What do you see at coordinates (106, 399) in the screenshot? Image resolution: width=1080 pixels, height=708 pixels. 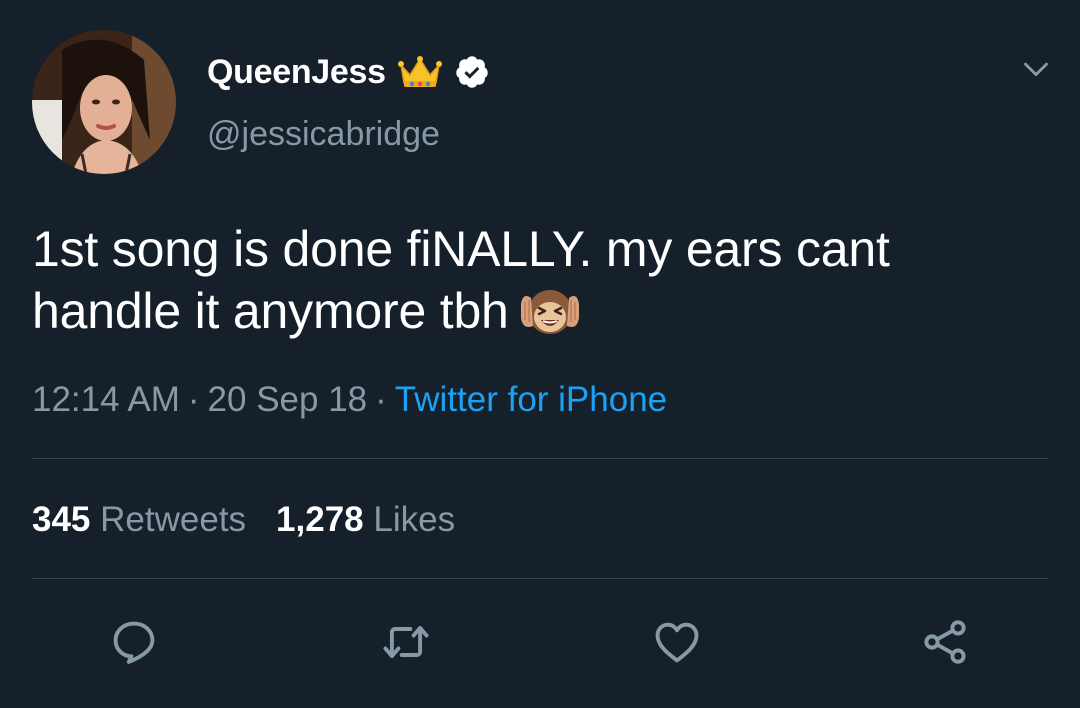 I see `tweet-time: 12:14 AM` at bounding box center [106, 399].